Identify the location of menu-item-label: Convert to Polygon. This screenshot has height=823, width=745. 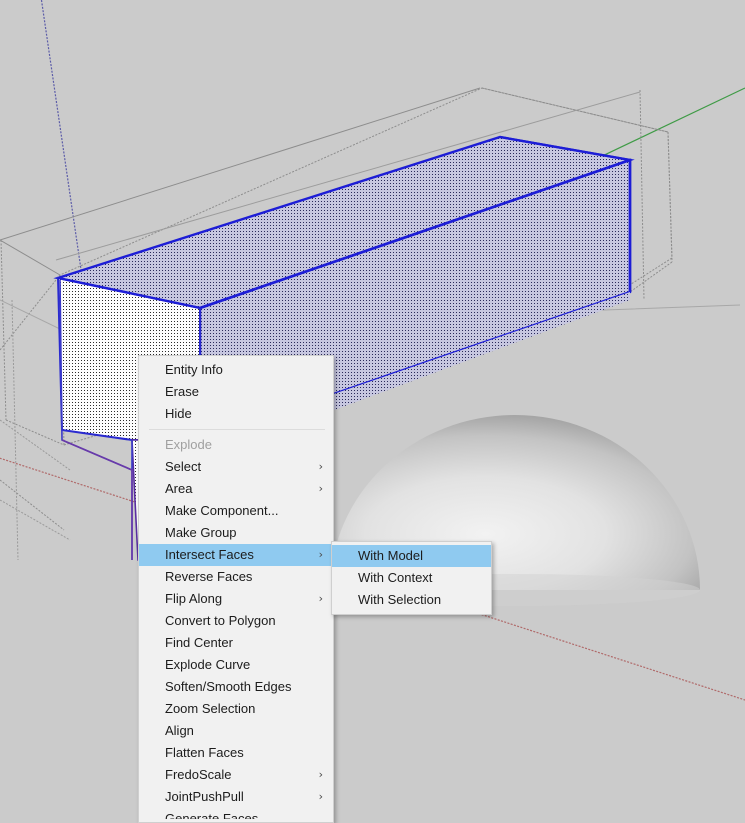
(220, 620).